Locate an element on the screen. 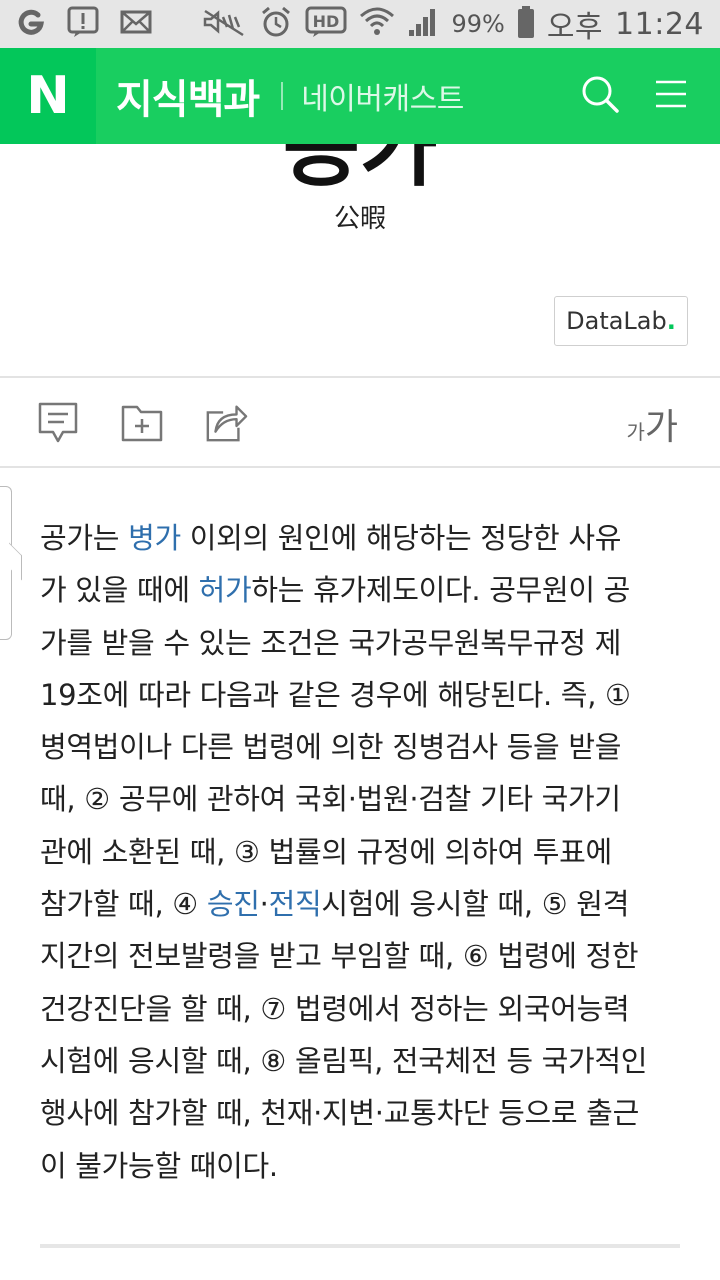 The height and width of the screenshot is (1280, 720). datalab-button: DataLab. is located at coordinates (621, 321).